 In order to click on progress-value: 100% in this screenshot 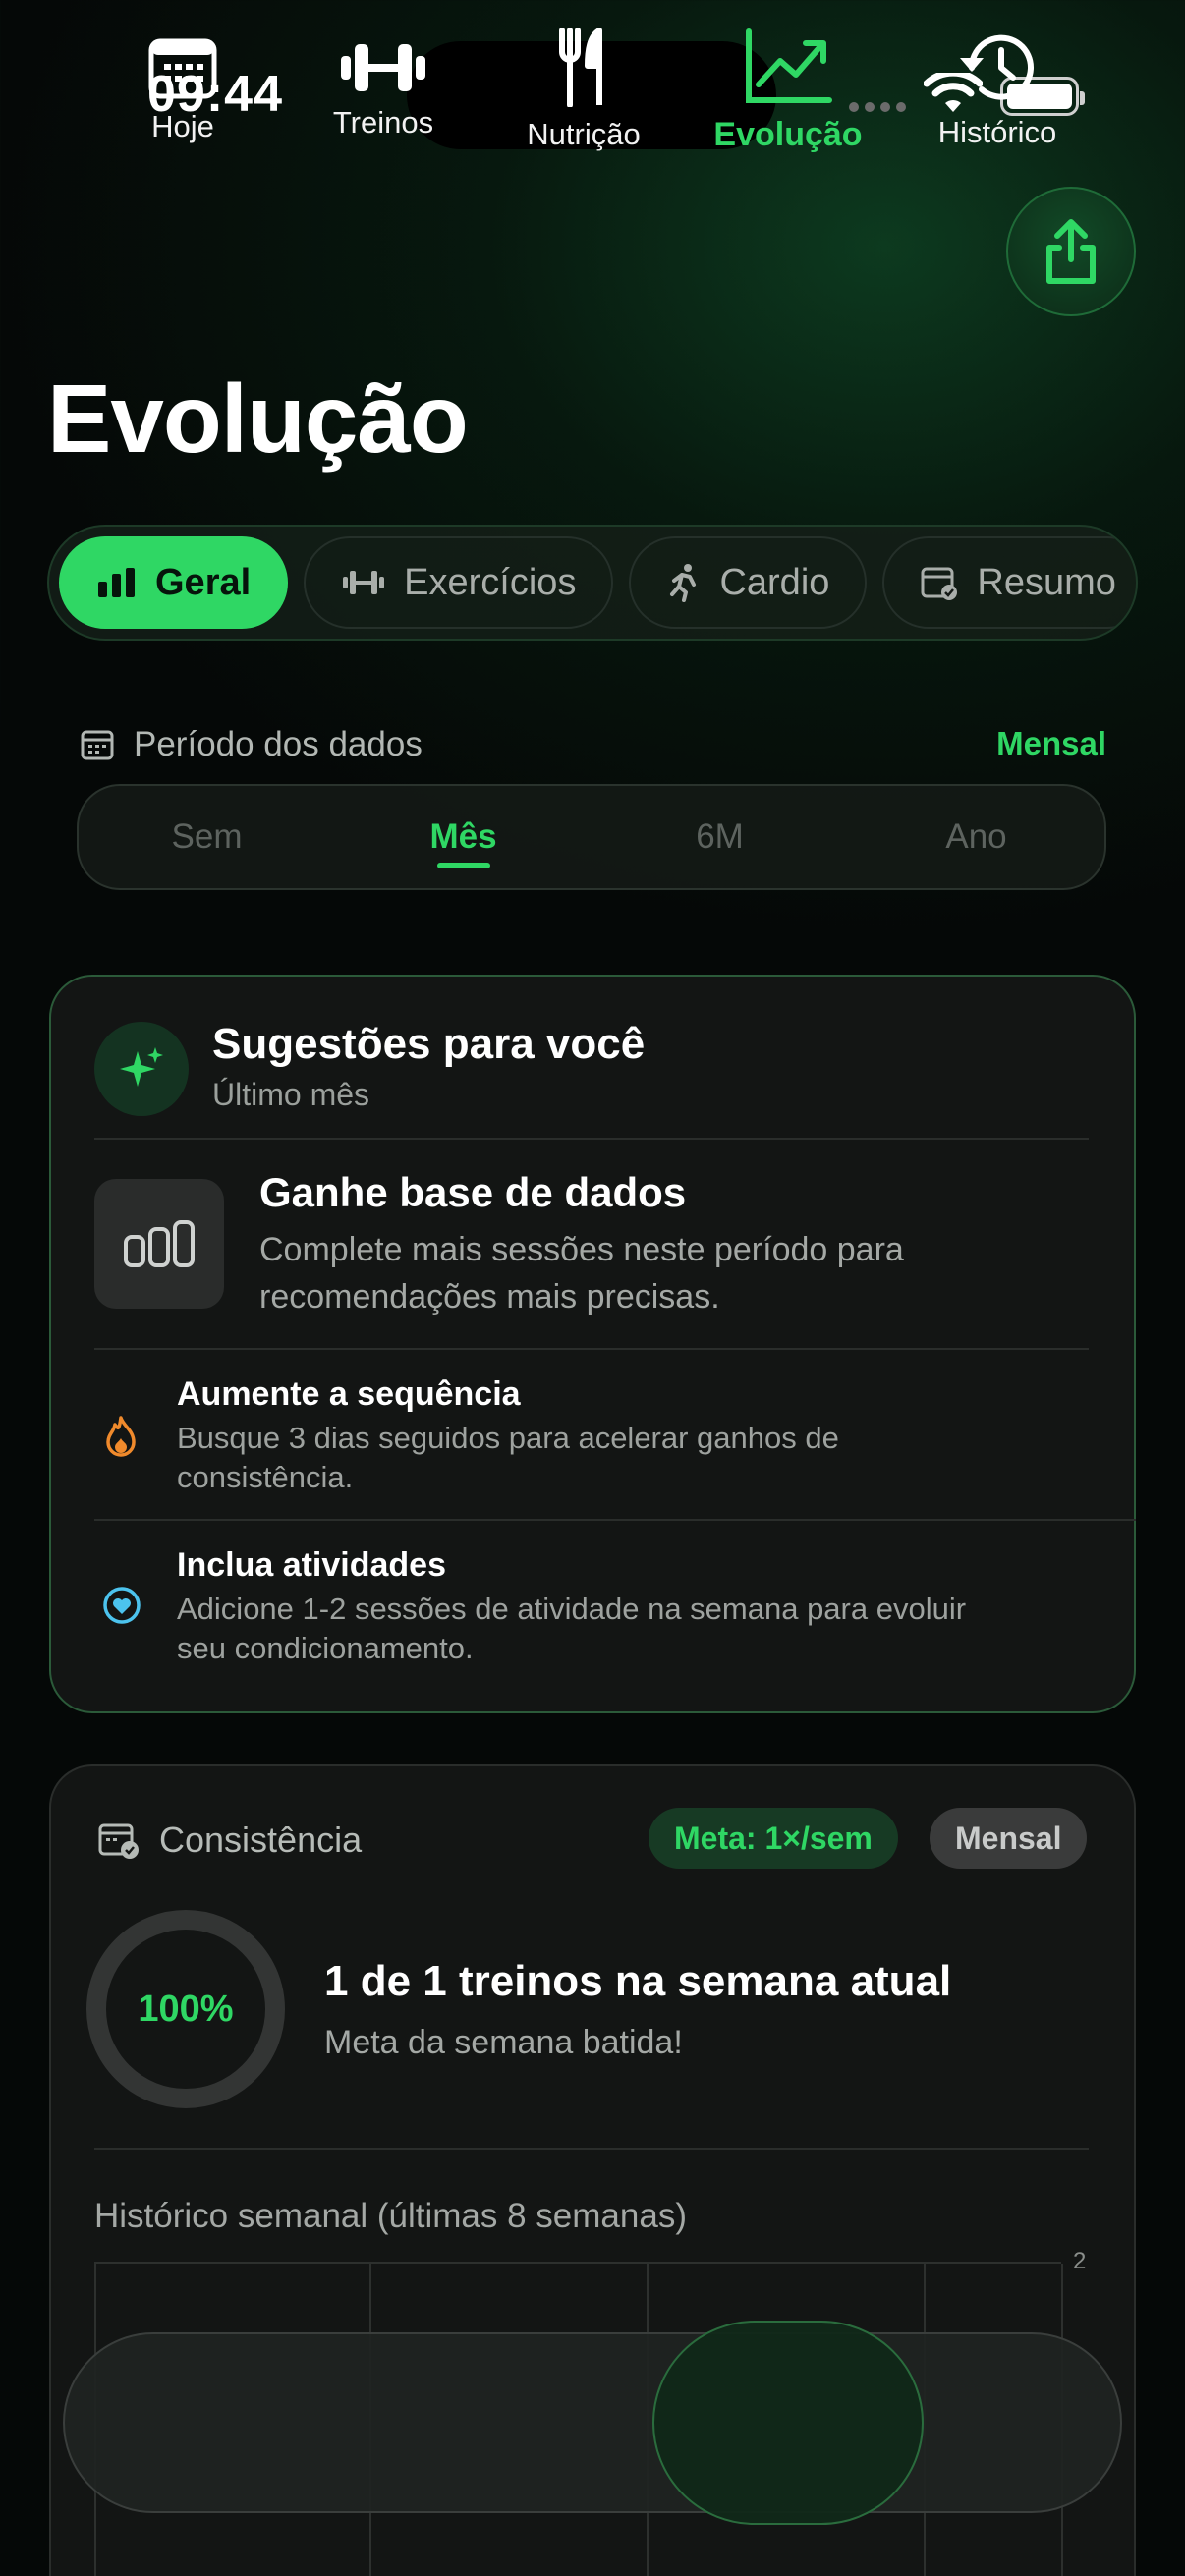, I will do `click(186, 2009)`.